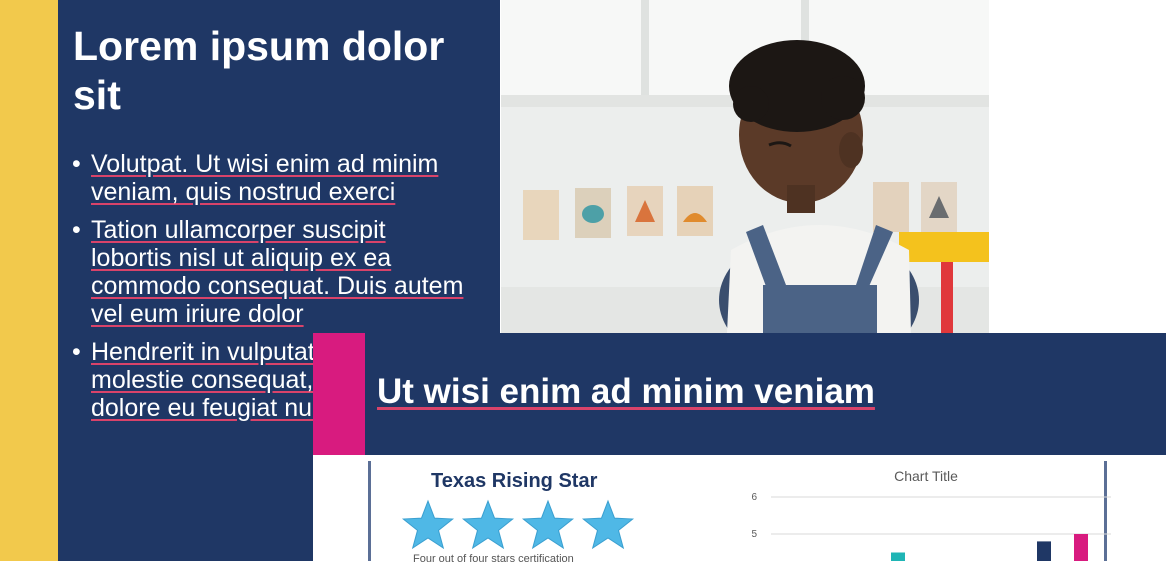 The width and height of the screenshot is (1166, 565). I want to click on y-tick-label: 6, so click(754, 497).